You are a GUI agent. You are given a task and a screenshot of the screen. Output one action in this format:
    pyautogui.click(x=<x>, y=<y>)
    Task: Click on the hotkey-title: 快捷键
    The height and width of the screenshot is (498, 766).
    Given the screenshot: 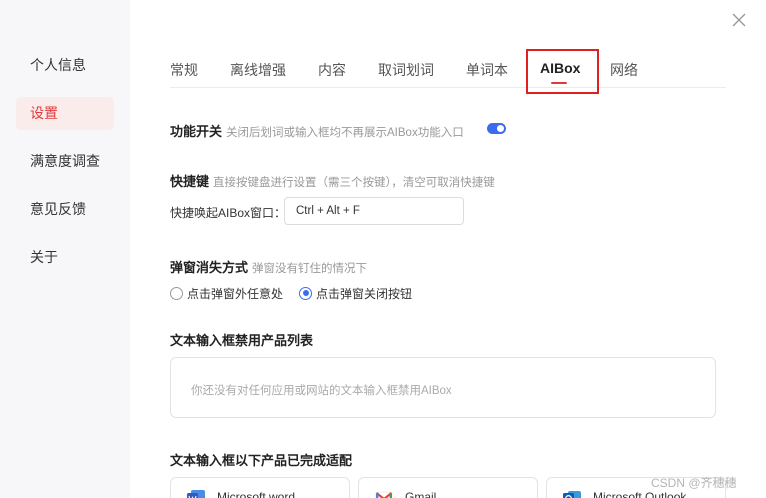 What is the action you would take?
    pyautogui.click(x=190, y=181)
    